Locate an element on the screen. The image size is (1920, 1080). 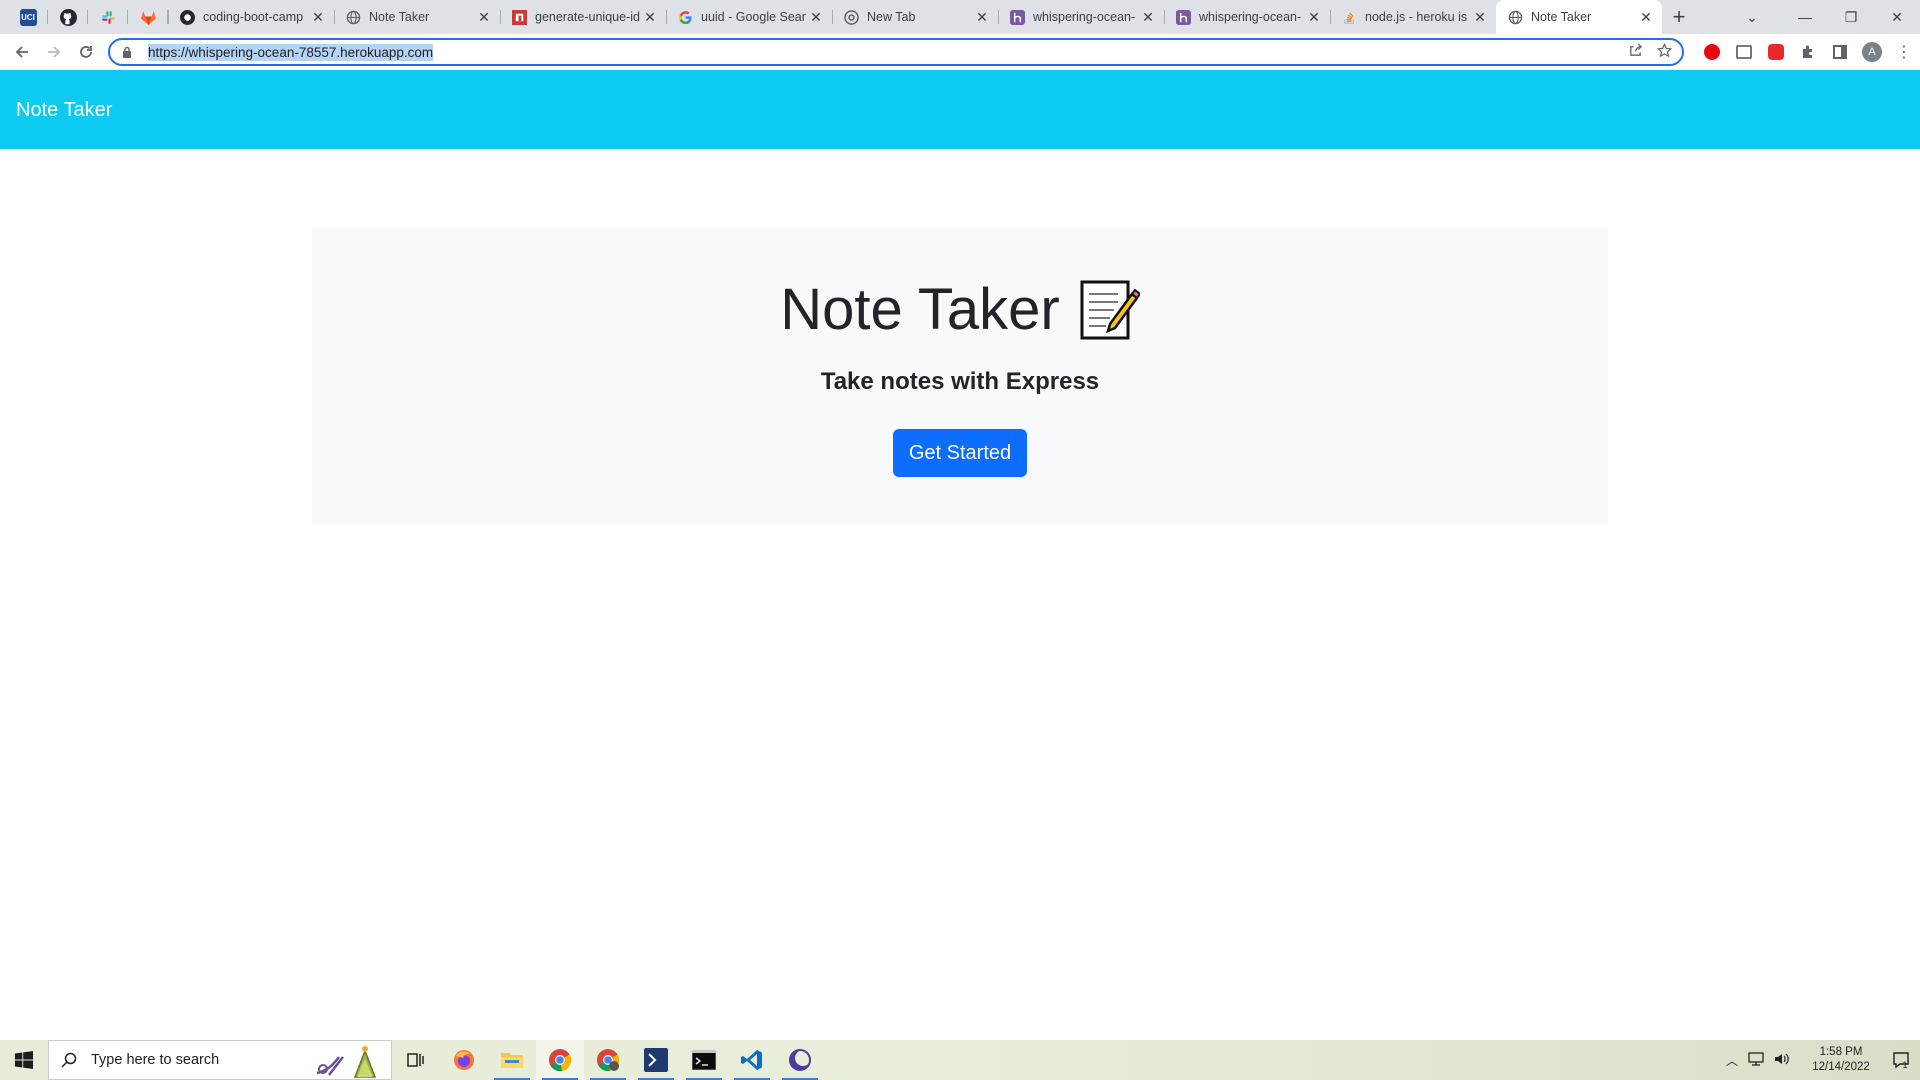
pinned-tab-uci: UCI is located at coordinates (28, 17).